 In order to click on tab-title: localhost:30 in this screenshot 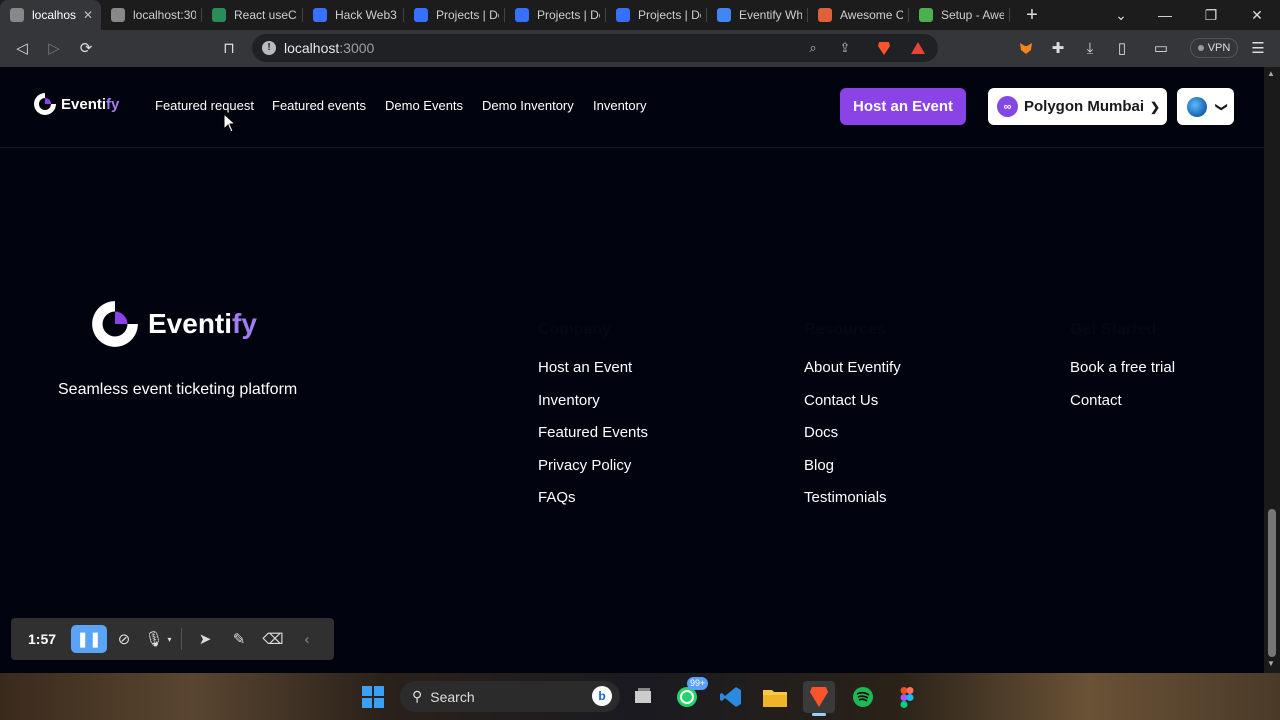, I will do `click(164, 15)`.